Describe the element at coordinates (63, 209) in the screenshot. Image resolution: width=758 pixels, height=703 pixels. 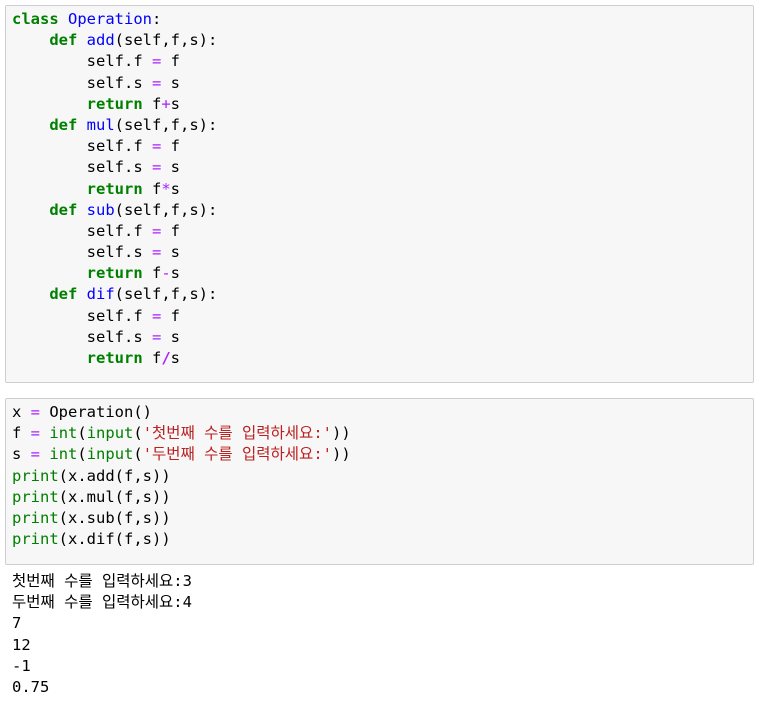
I see `code-token: def` at that location.